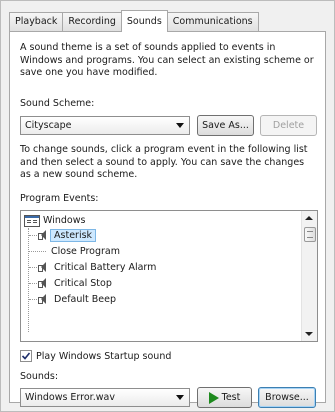 The width and height of the screenshot is (335, 412). What do you see at coordinates (212, 21) in the screenshot?
I see `tab-communications: Communications` at bounding box center [212, 21].